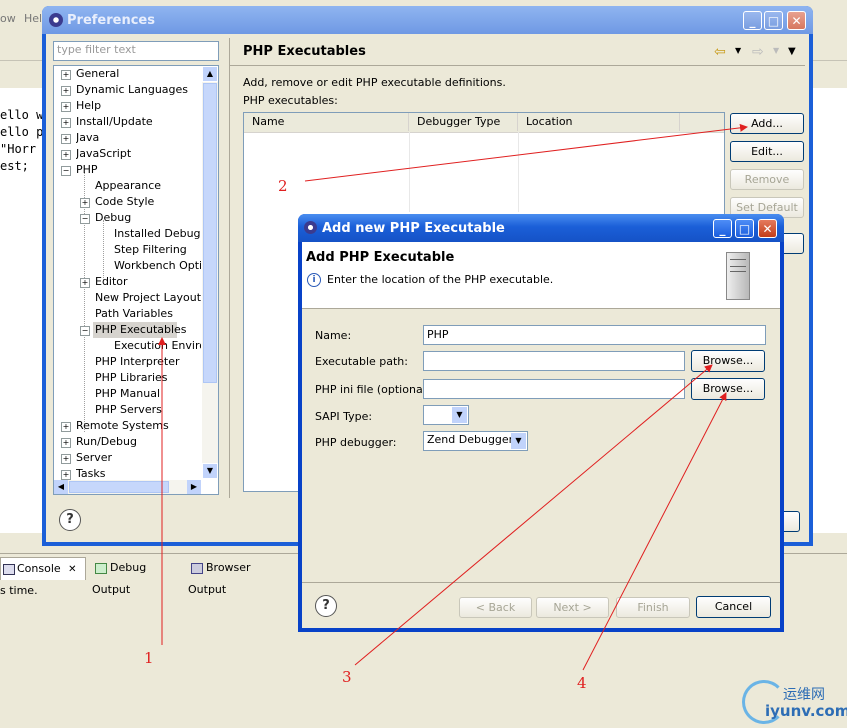 Image resolution: width=847 pixels, height=728 pixels. Describe the element at coordinates (541, 228) in the screenshot. I see `dialog-titlebar: Add new PHP Executable` at that location.